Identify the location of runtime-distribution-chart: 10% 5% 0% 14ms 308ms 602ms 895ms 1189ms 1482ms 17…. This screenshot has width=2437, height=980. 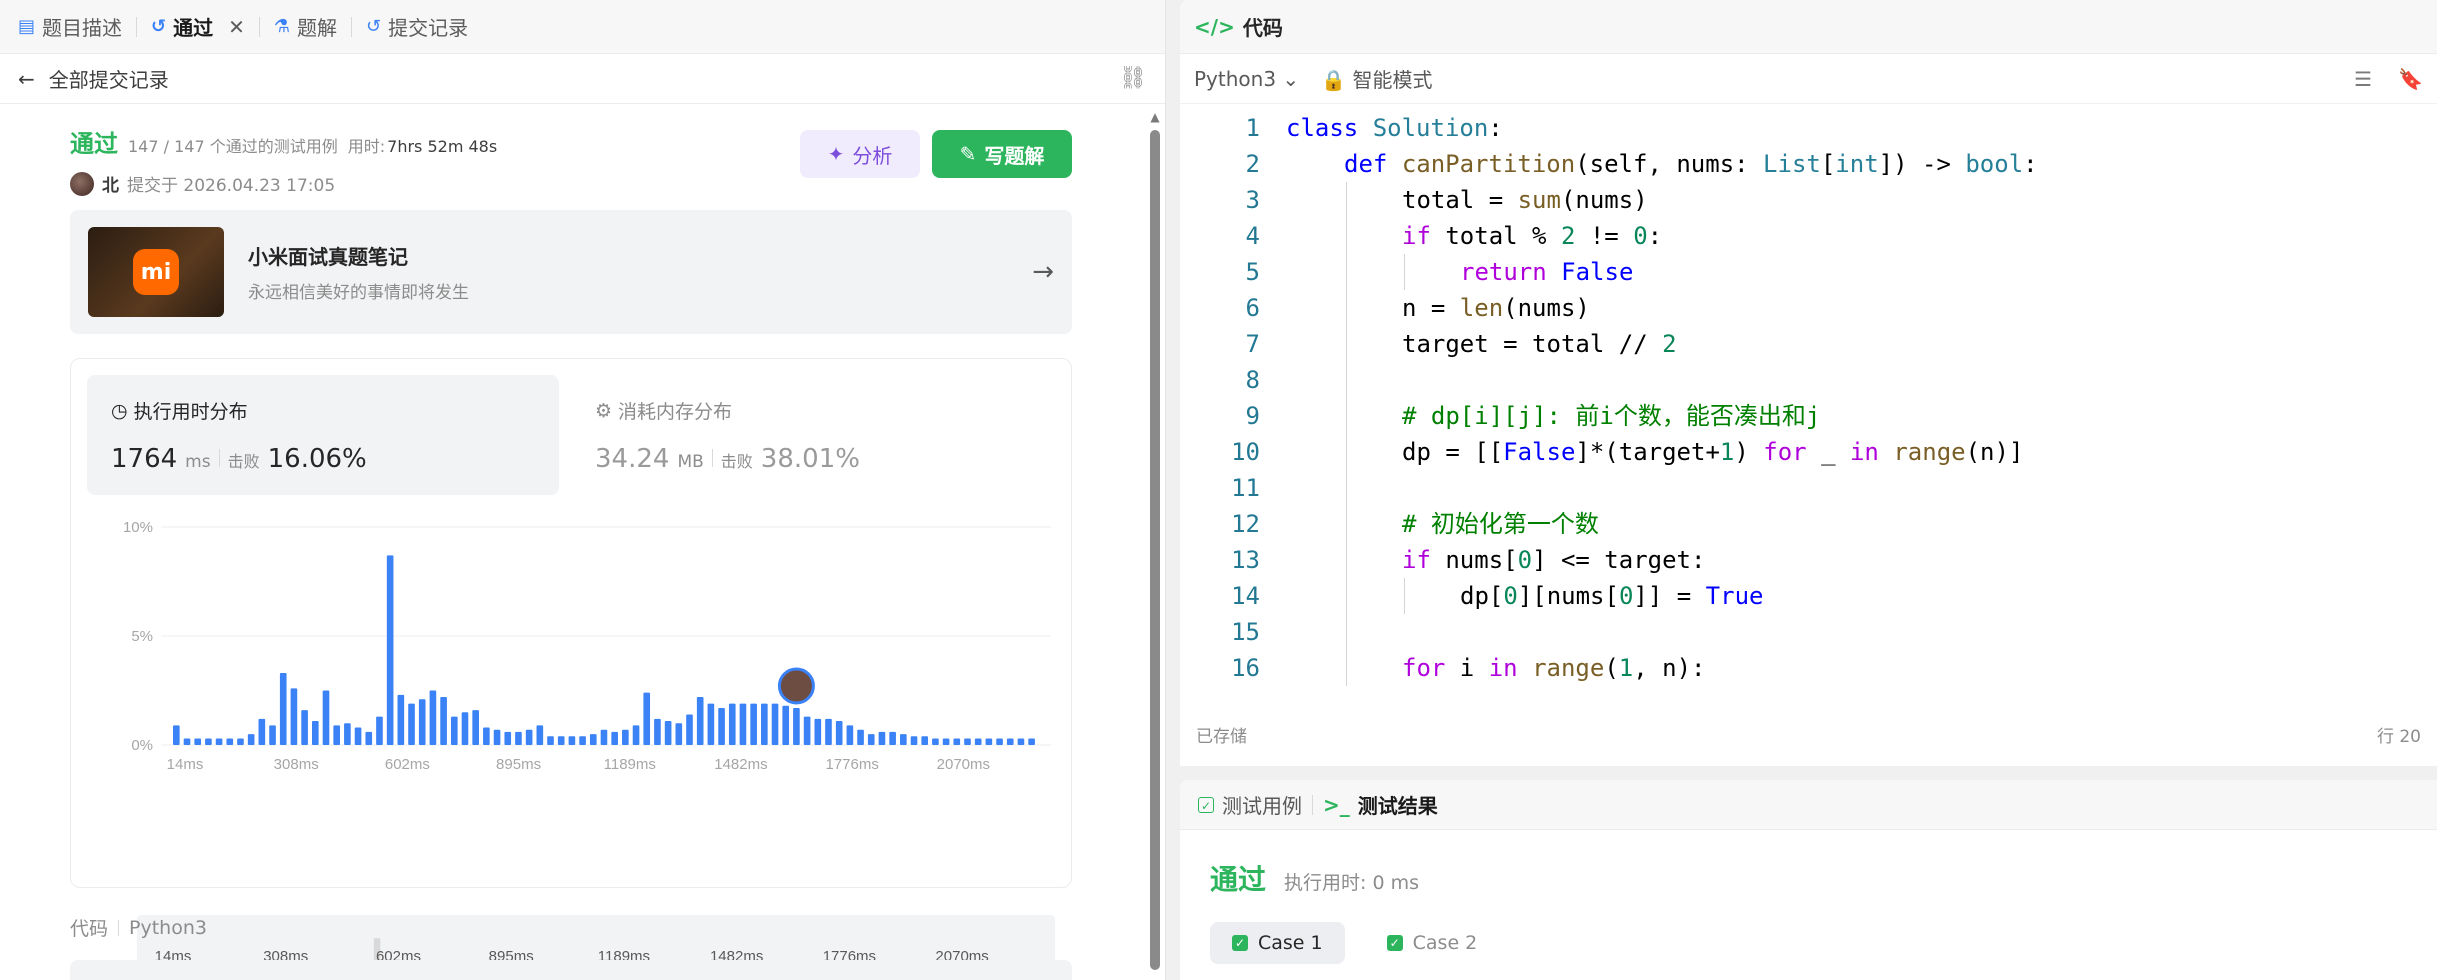
(576, 644).